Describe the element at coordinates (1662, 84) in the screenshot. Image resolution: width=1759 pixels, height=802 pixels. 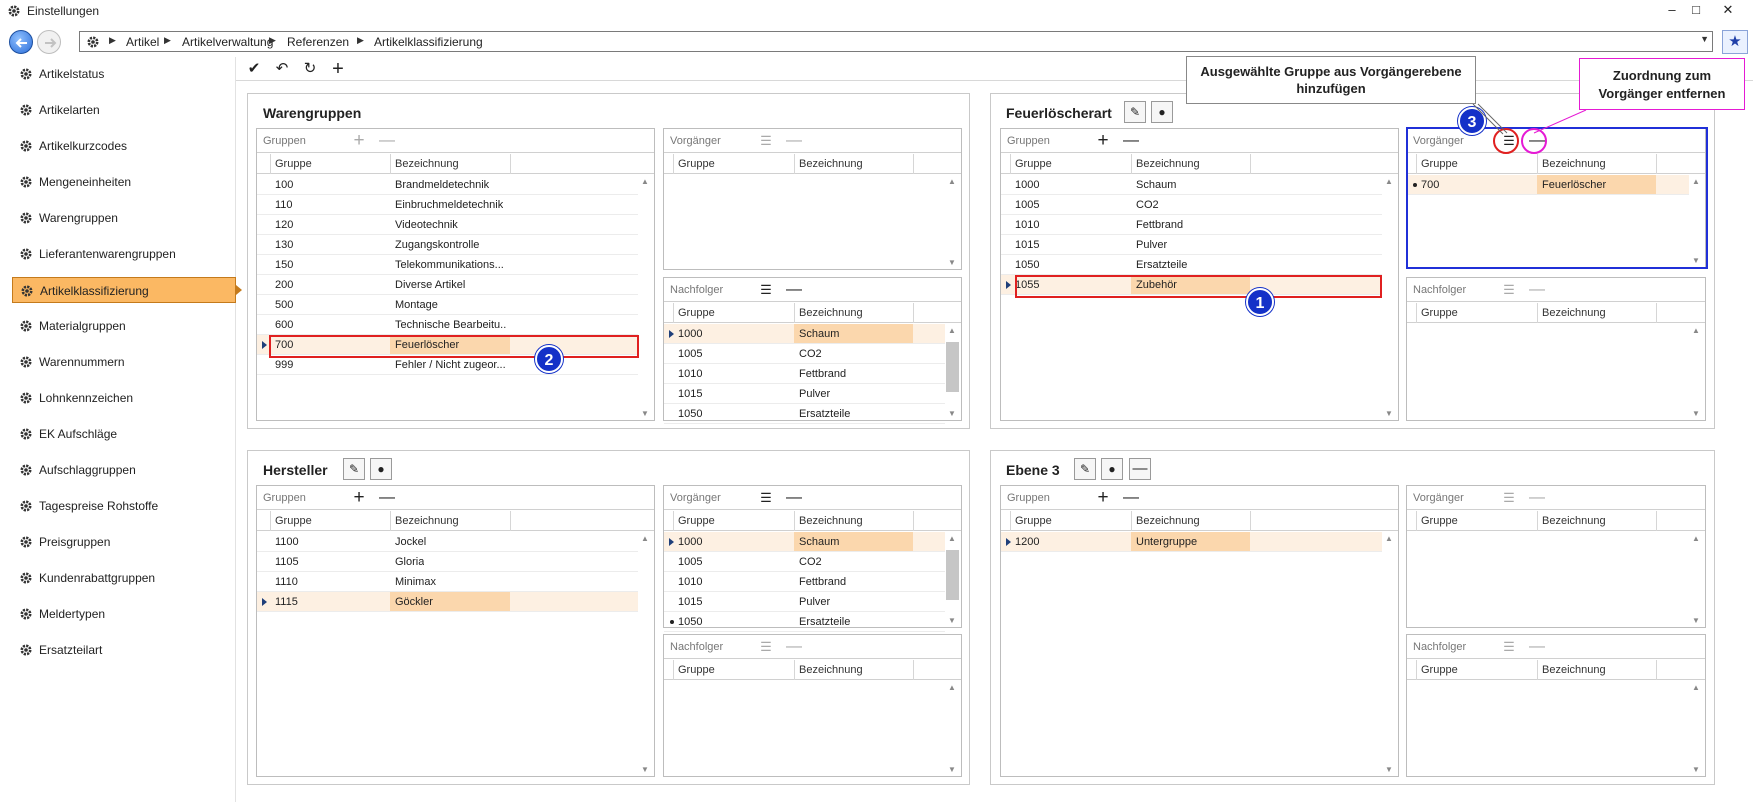
I see `callout-remove-assignment: Zuordnung zum Vorgänger entfernen` at that location.